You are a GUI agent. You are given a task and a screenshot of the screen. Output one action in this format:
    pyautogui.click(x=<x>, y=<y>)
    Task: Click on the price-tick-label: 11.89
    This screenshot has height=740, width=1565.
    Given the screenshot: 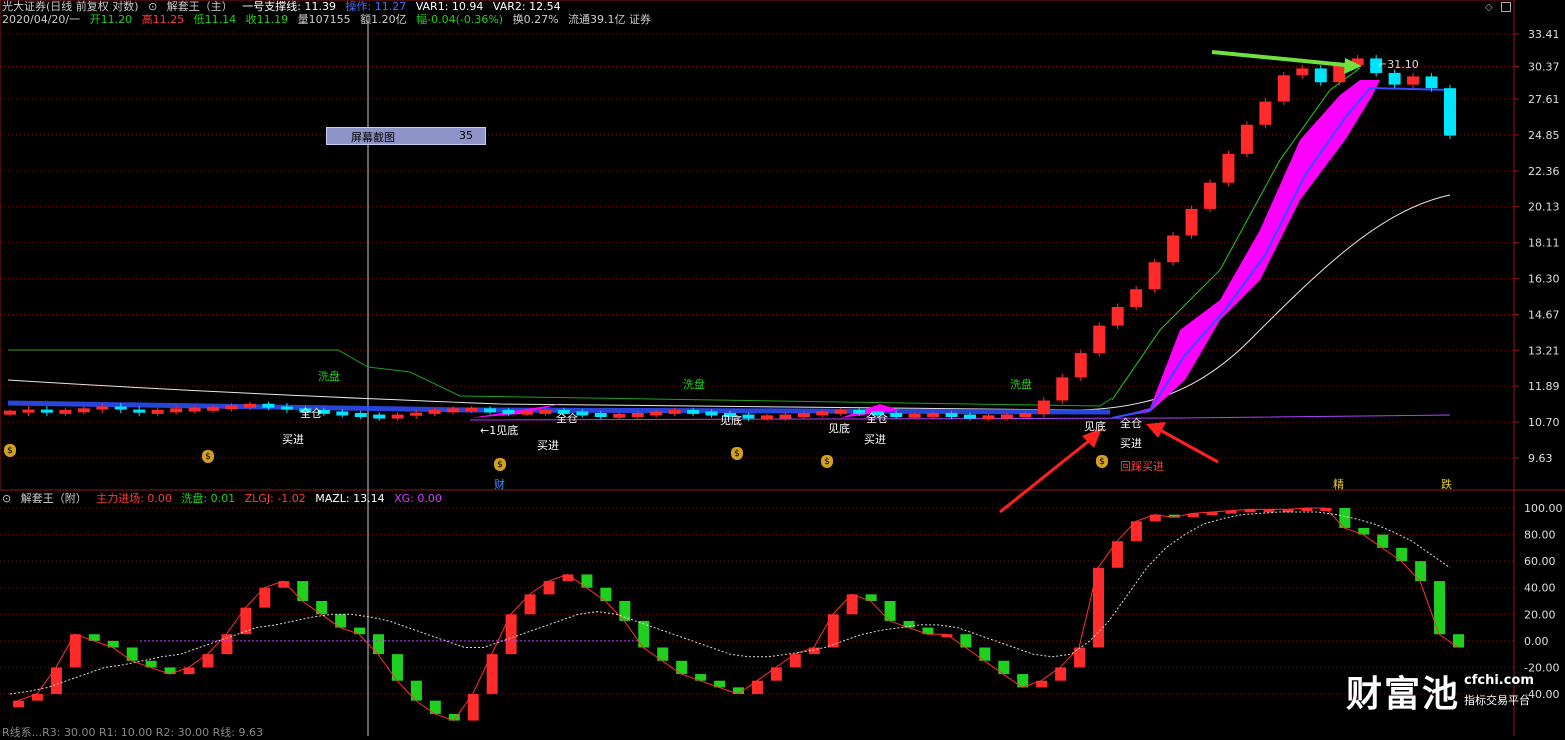 What is the action you would take?
    pyautogui.click(x=1544, y=386)
    